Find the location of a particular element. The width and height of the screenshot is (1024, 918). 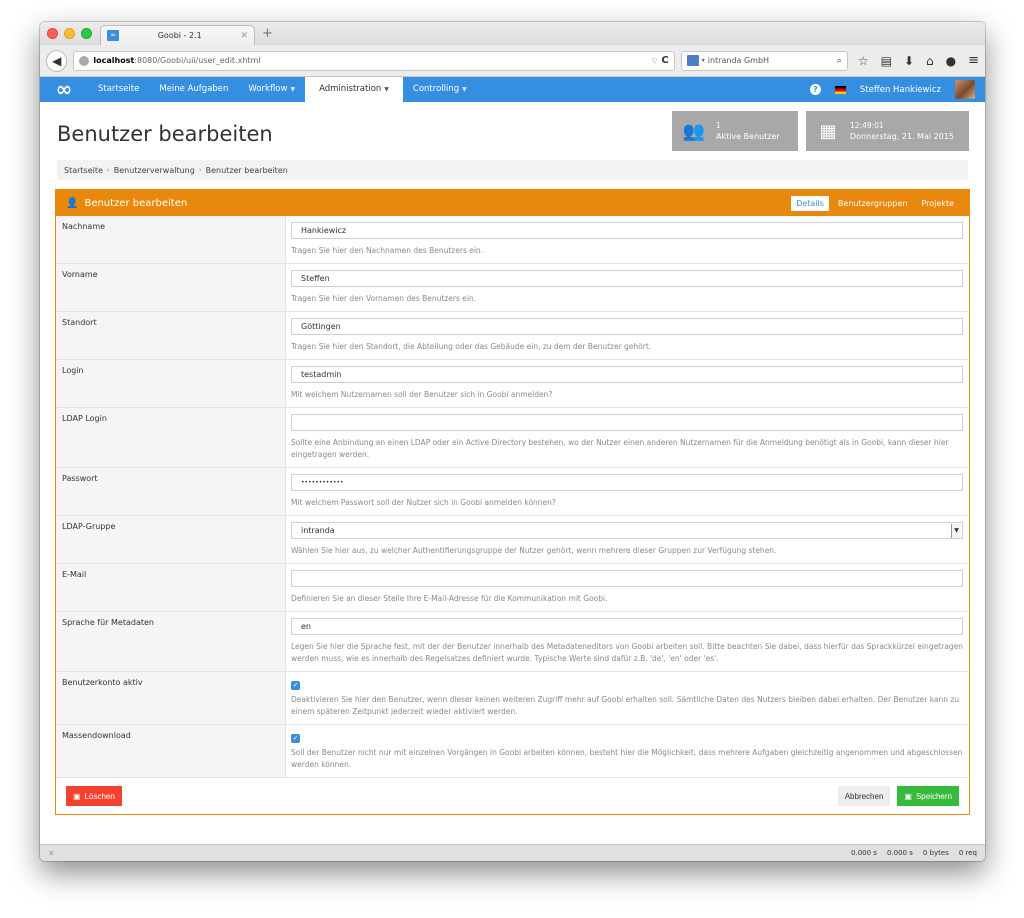

close-window-button is located at coordinates (52, 33).